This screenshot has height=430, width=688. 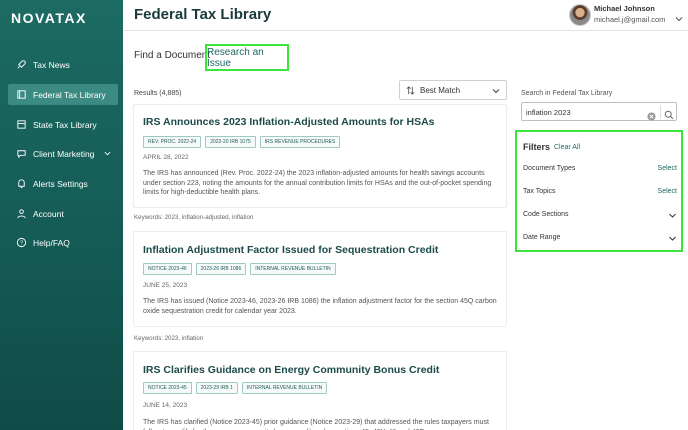 What do you see at coordinates (60, 183) in the screenshot?
I see `sidebar-item-label: Alerts Settings` at bounding box center [60, 183].